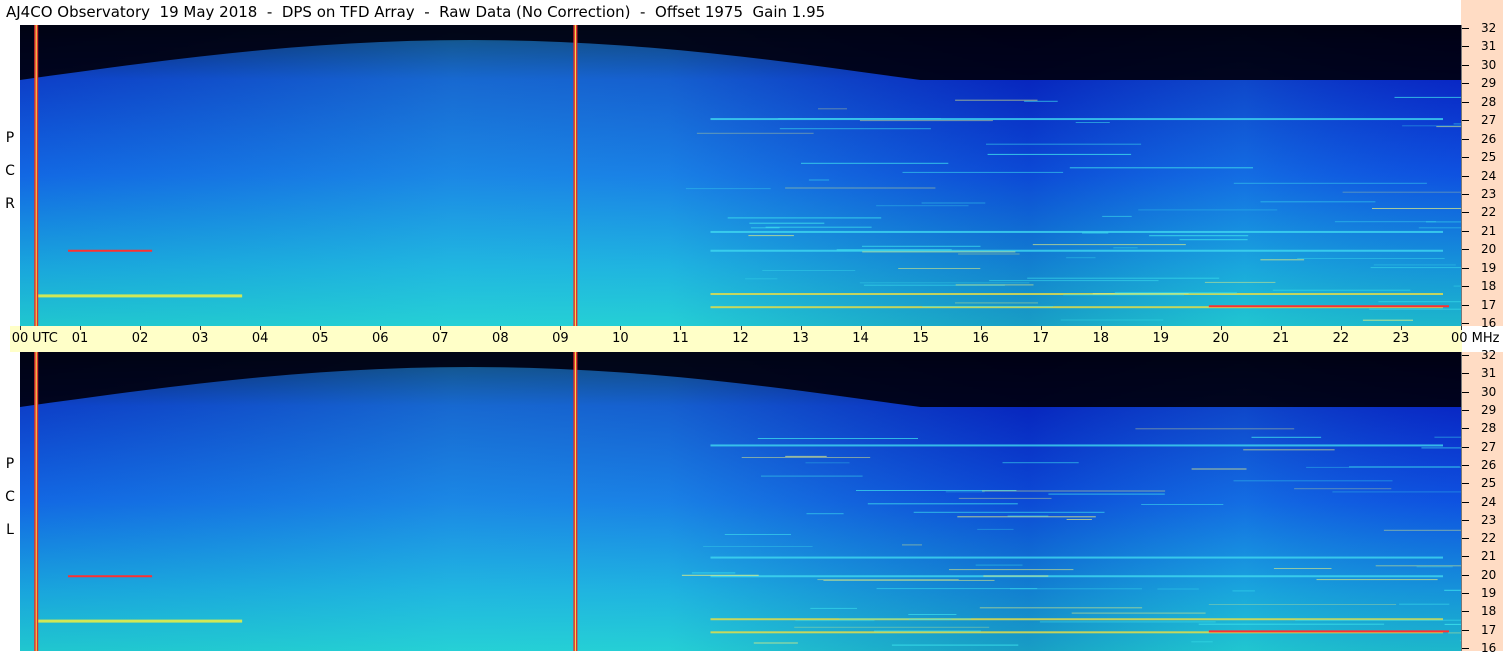 The height and width of the screenshot is (672, 1503). I want to click on freq-tick-label: 16, so click(1489, 323).